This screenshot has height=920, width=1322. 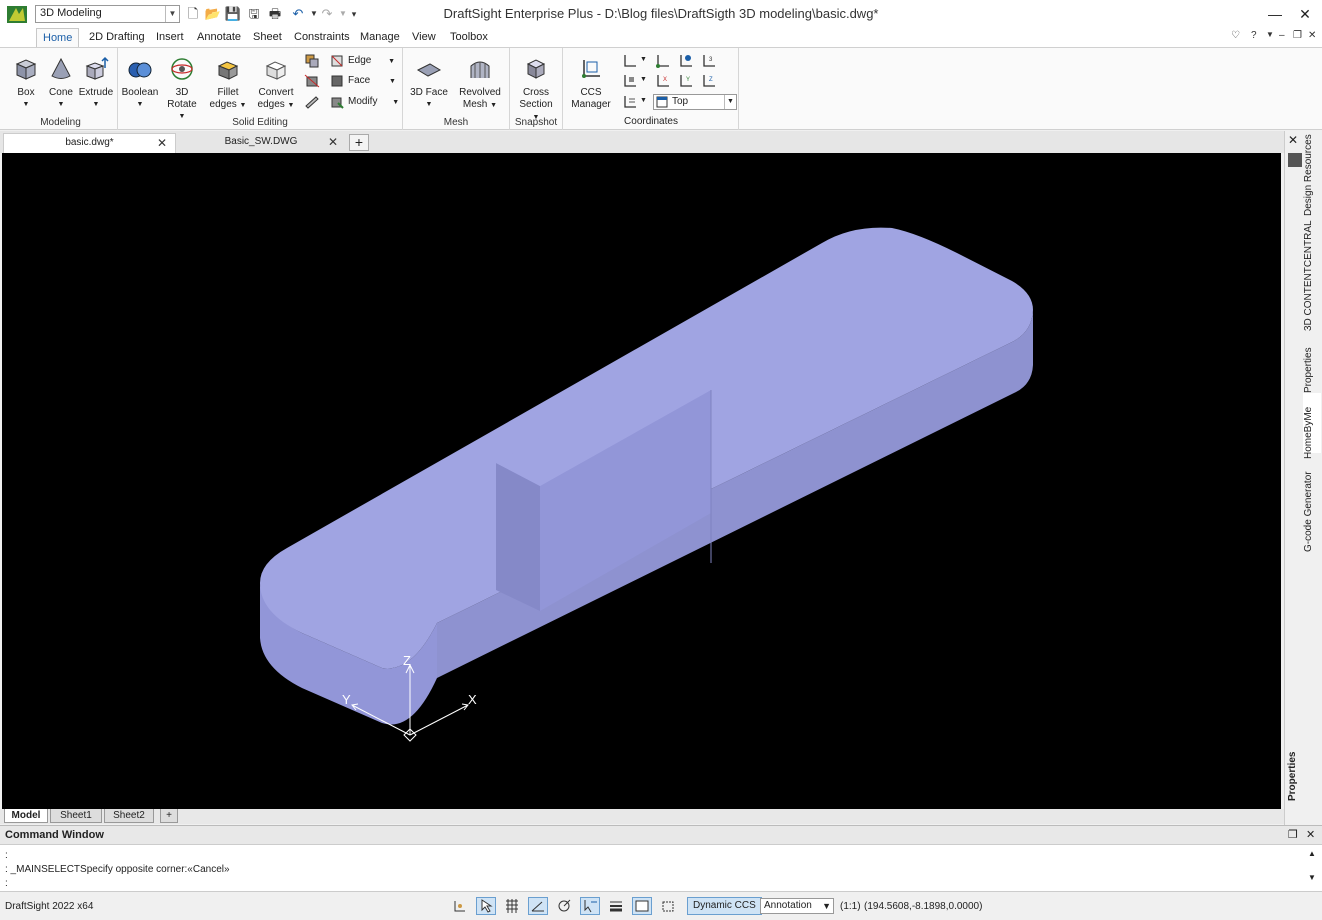 What do you see at coordinates (512, 906) in the screenshot?
I see `grid-icon` at bounding box center [512, 906].